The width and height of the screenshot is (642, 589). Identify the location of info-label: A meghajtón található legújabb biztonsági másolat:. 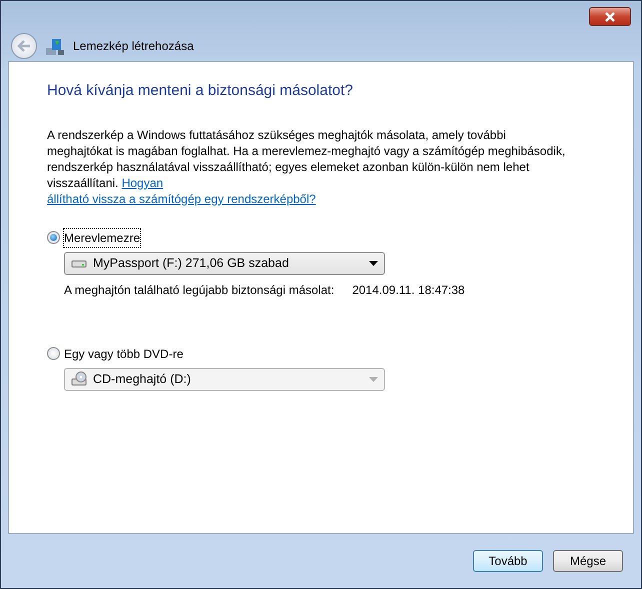
(199, 290).